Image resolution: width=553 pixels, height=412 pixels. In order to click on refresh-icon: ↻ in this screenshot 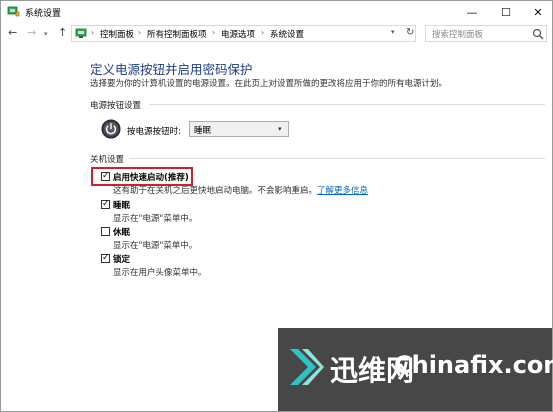, I will do `click(410, 32)`.